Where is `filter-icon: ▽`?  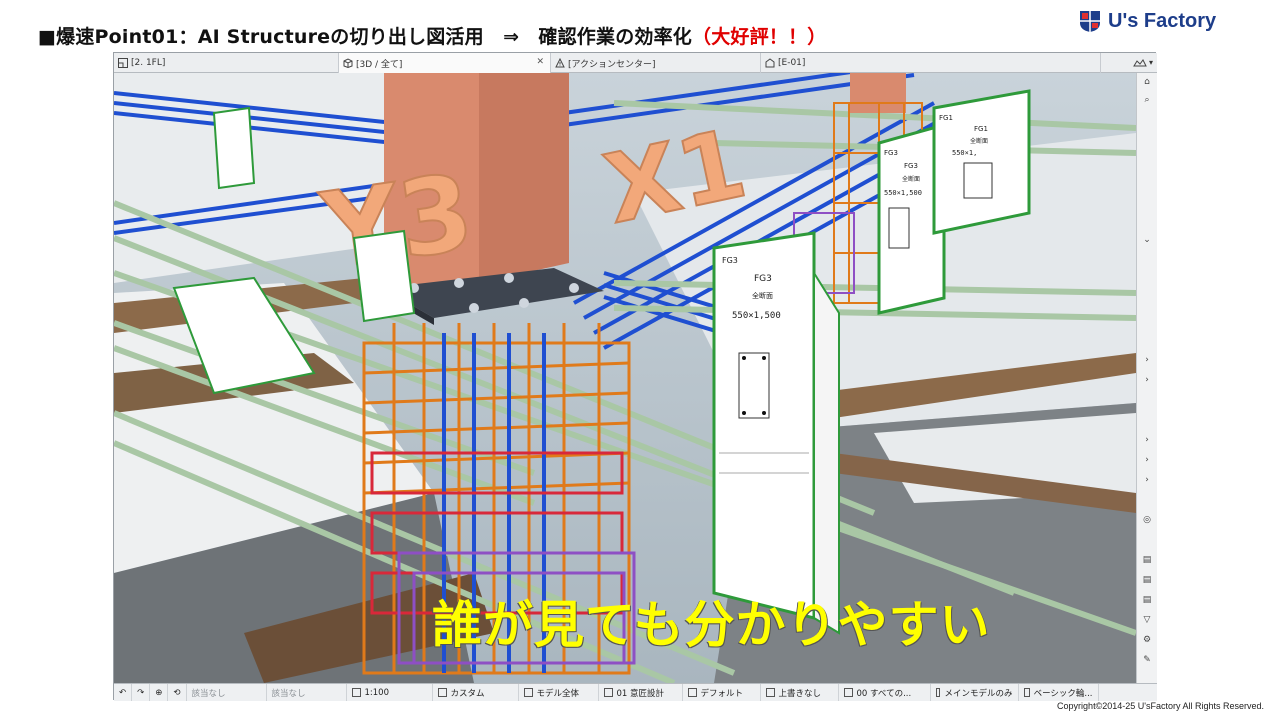 filter-icon: ▽ is located at coordinates (1147, 620).